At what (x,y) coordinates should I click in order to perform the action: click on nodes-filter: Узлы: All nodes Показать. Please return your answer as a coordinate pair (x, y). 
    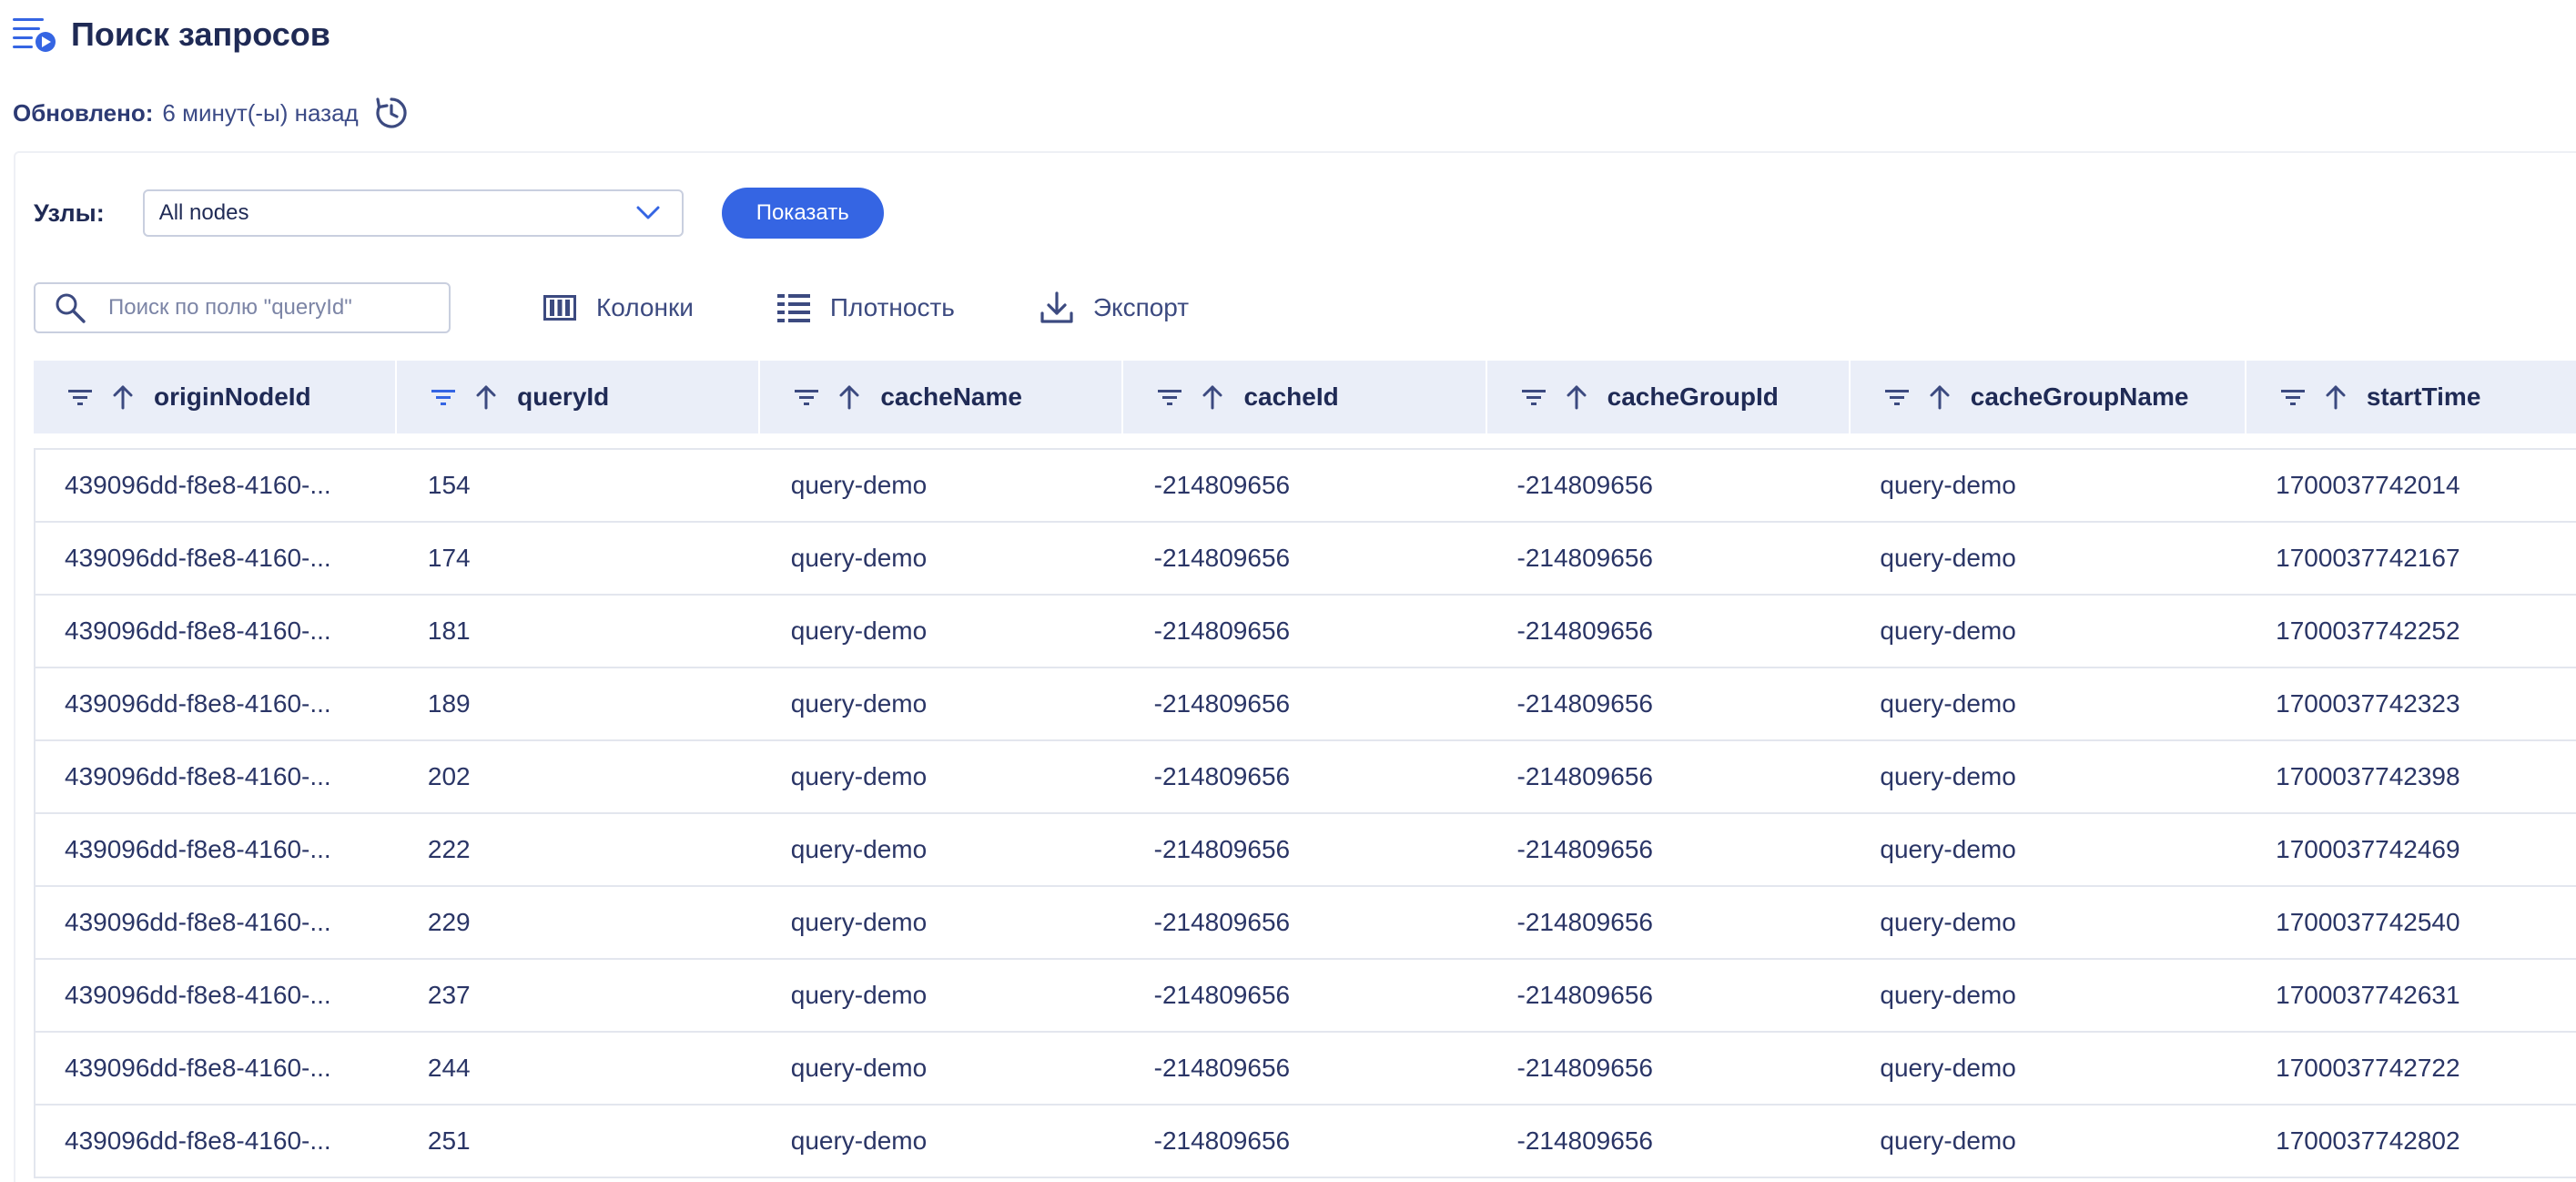
    Looking at the image, I should click on (459, 213).